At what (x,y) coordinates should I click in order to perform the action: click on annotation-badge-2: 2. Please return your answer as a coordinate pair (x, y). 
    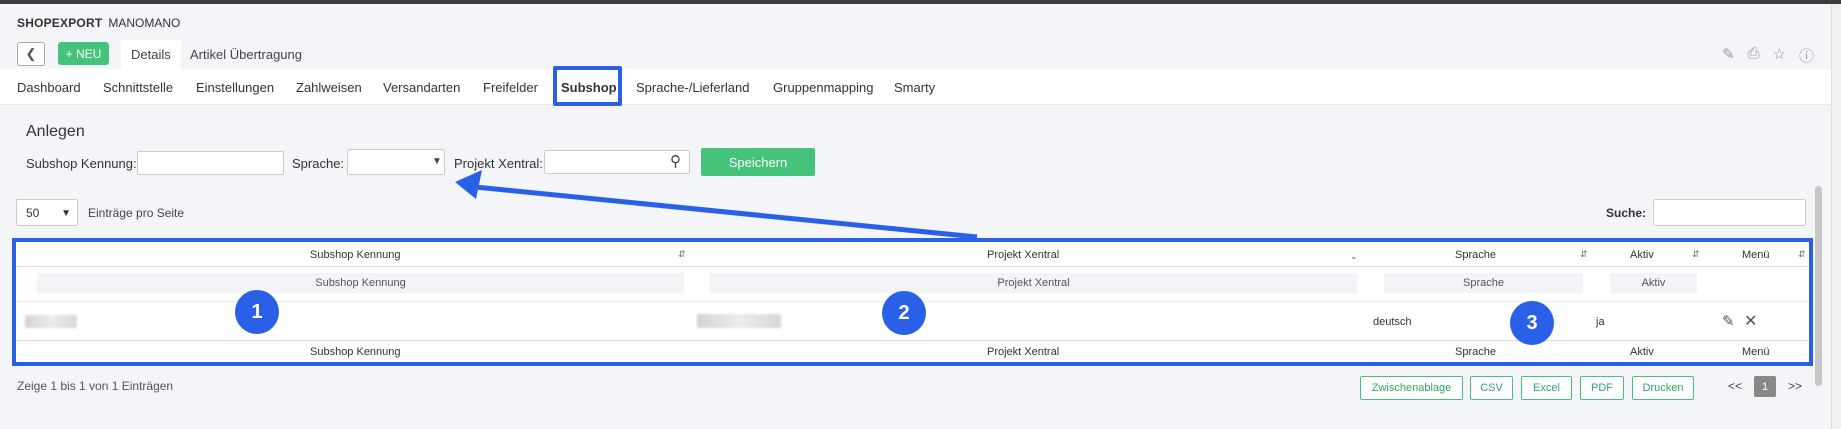
    Looking at the image, I should click on (904, 313).